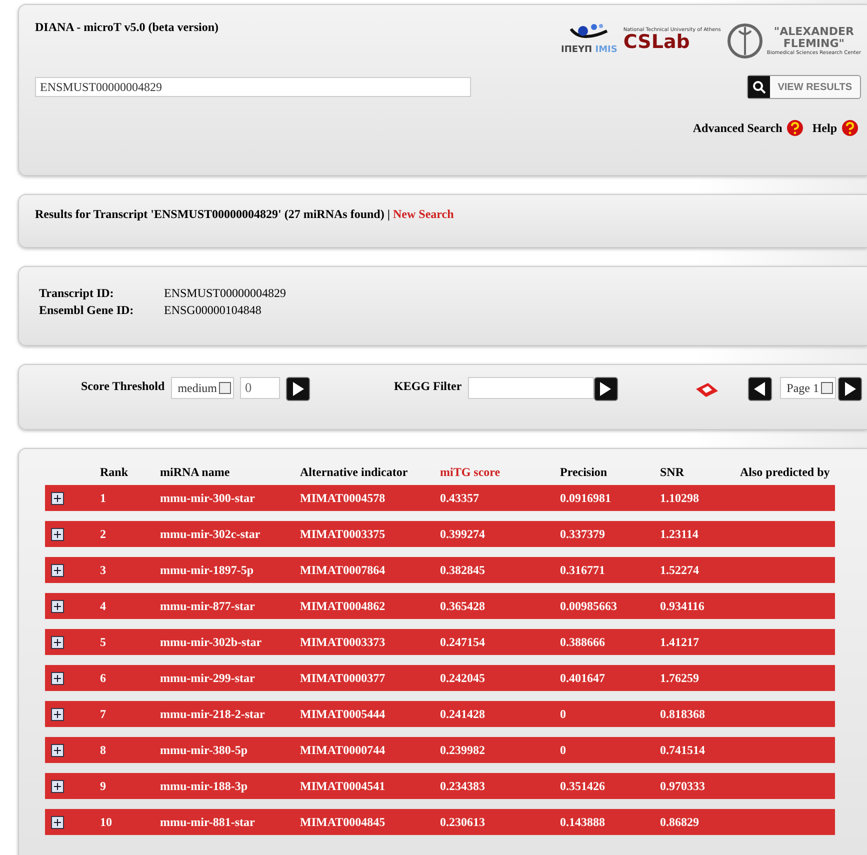  What do you see at coordinates (683, 750) in the screenshot?
I see `table-cell-text: 0.741514` at bounding box center [683, 750].